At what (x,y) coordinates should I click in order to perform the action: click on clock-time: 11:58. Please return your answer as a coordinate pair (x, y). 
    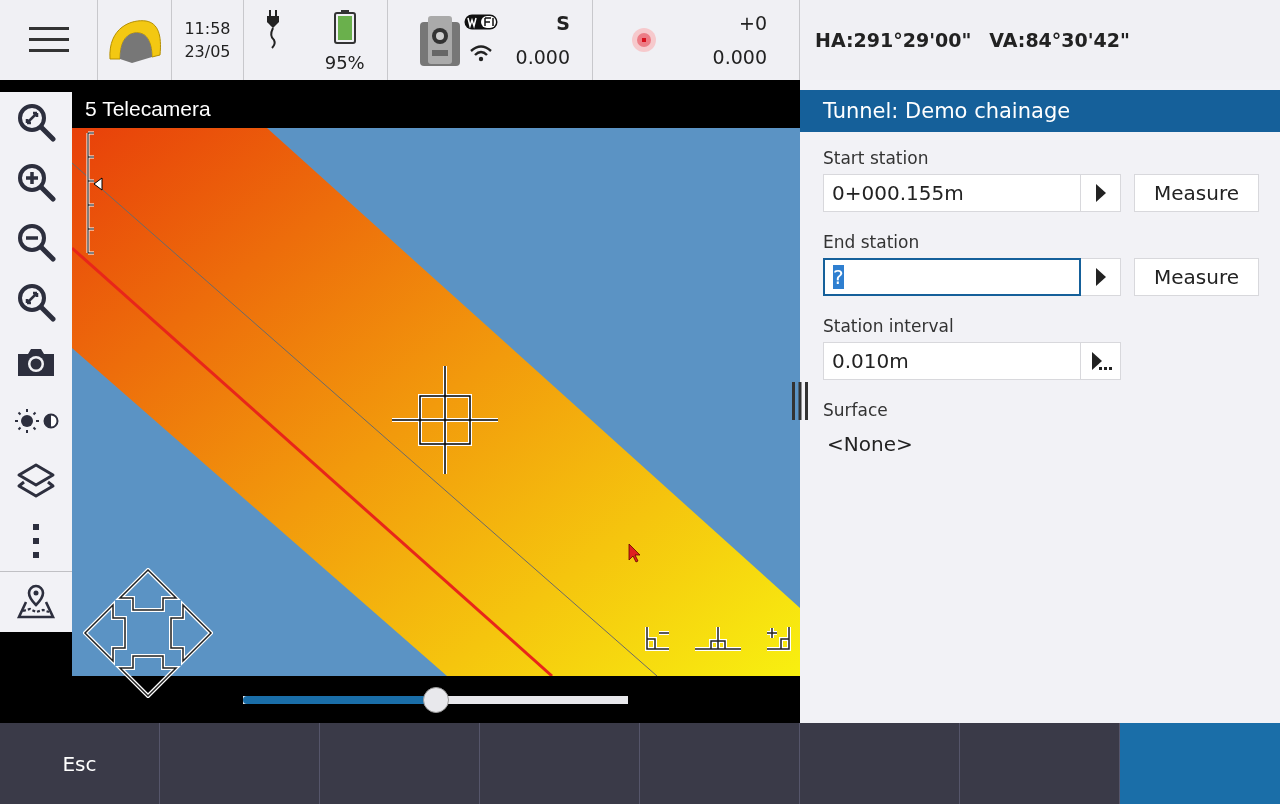
    Looking at the image, I should click on (207, 28).